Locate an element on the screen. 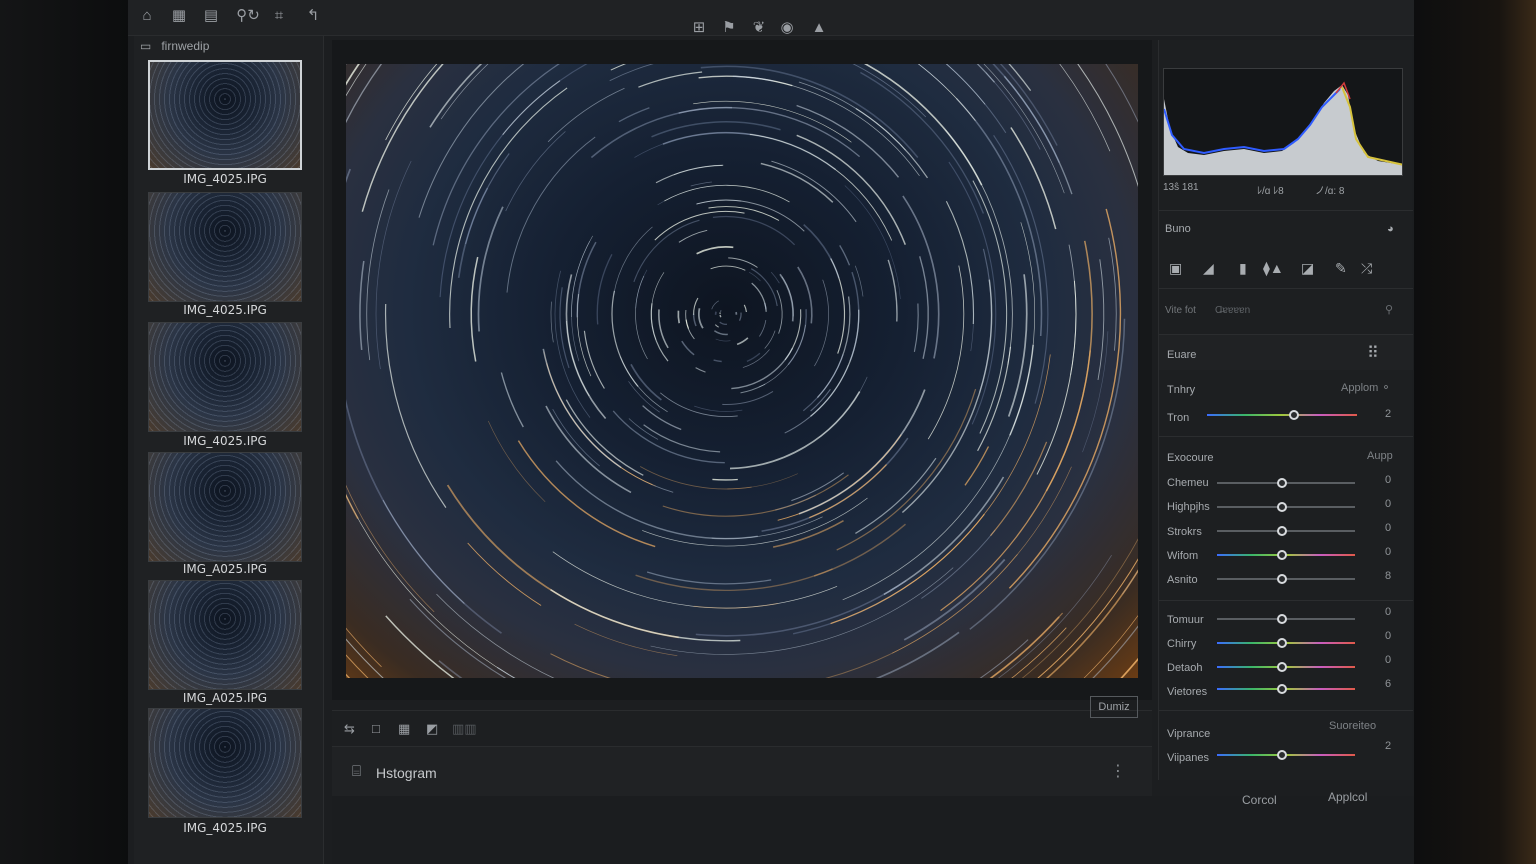 The width and height of the screenshot is (1536, 864). histogram-readout-left: 13ŝ 181 is located at coordinates (1181, 187).